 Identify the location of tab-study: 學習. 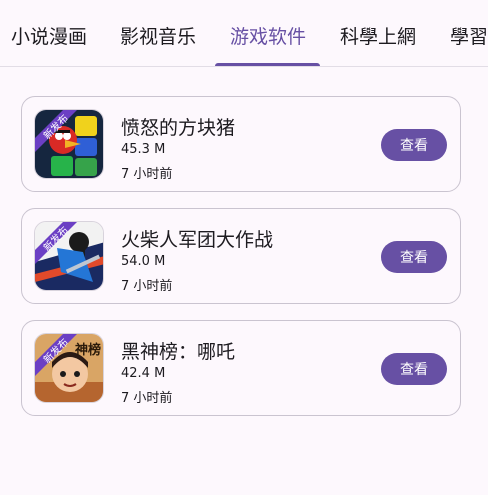
(469, 33).